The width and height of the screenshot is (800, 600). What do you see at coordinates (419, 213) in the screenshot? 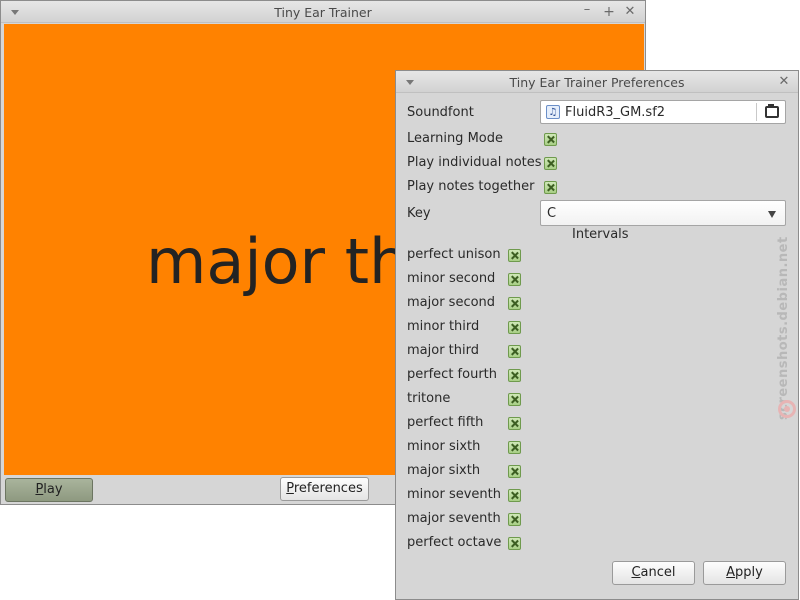
I see `key-label: Key` at bounding box center [419, 213].